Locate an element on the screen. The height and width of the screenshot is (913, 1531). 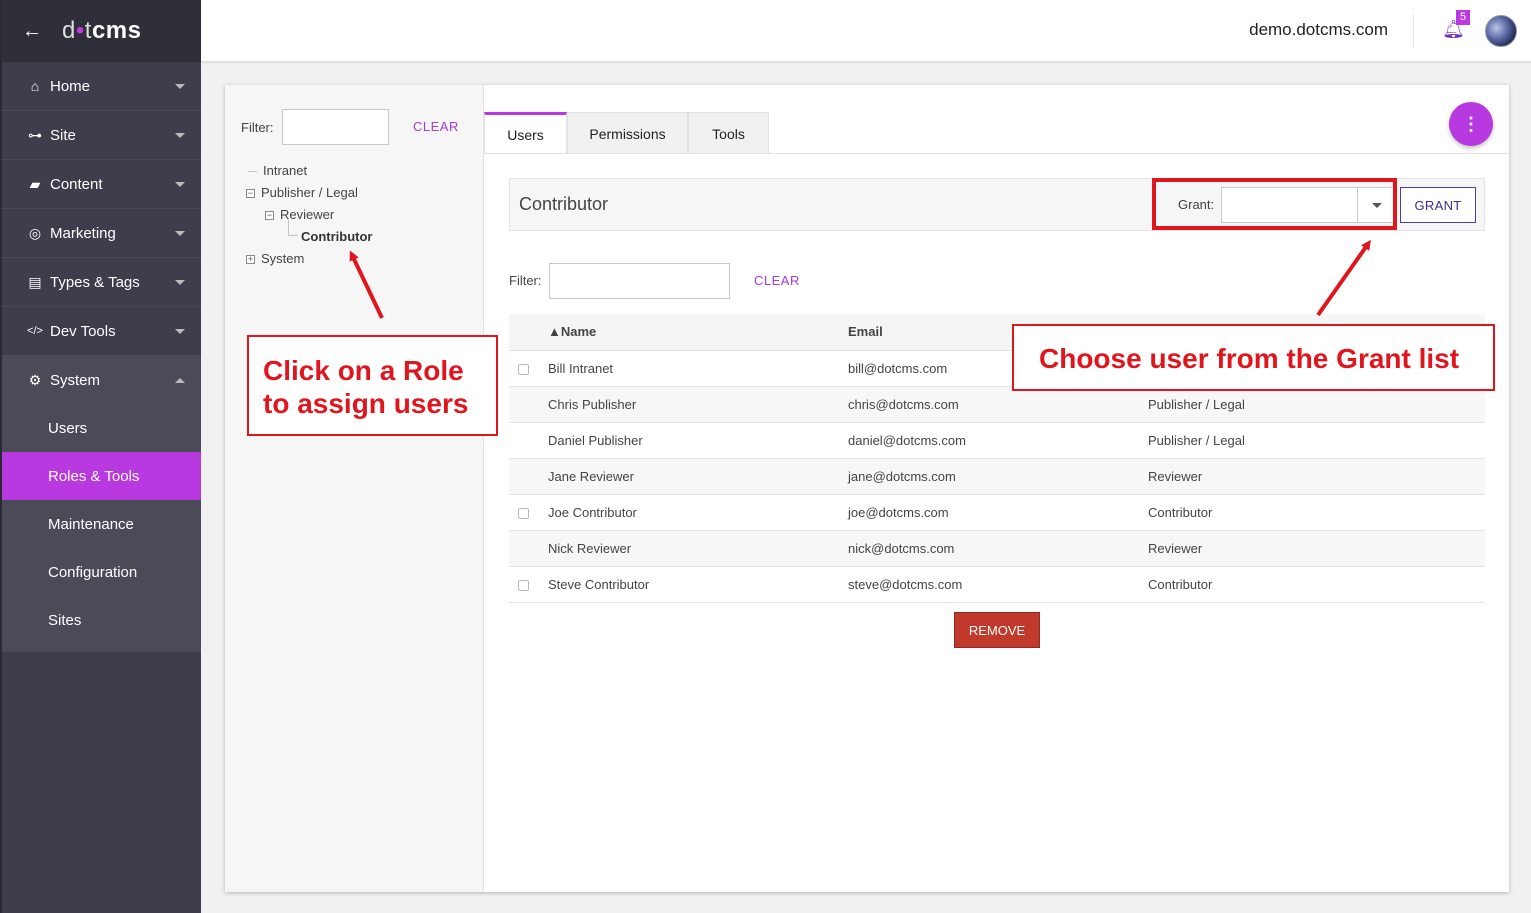
avatar is located at coordinates (1501, 31).